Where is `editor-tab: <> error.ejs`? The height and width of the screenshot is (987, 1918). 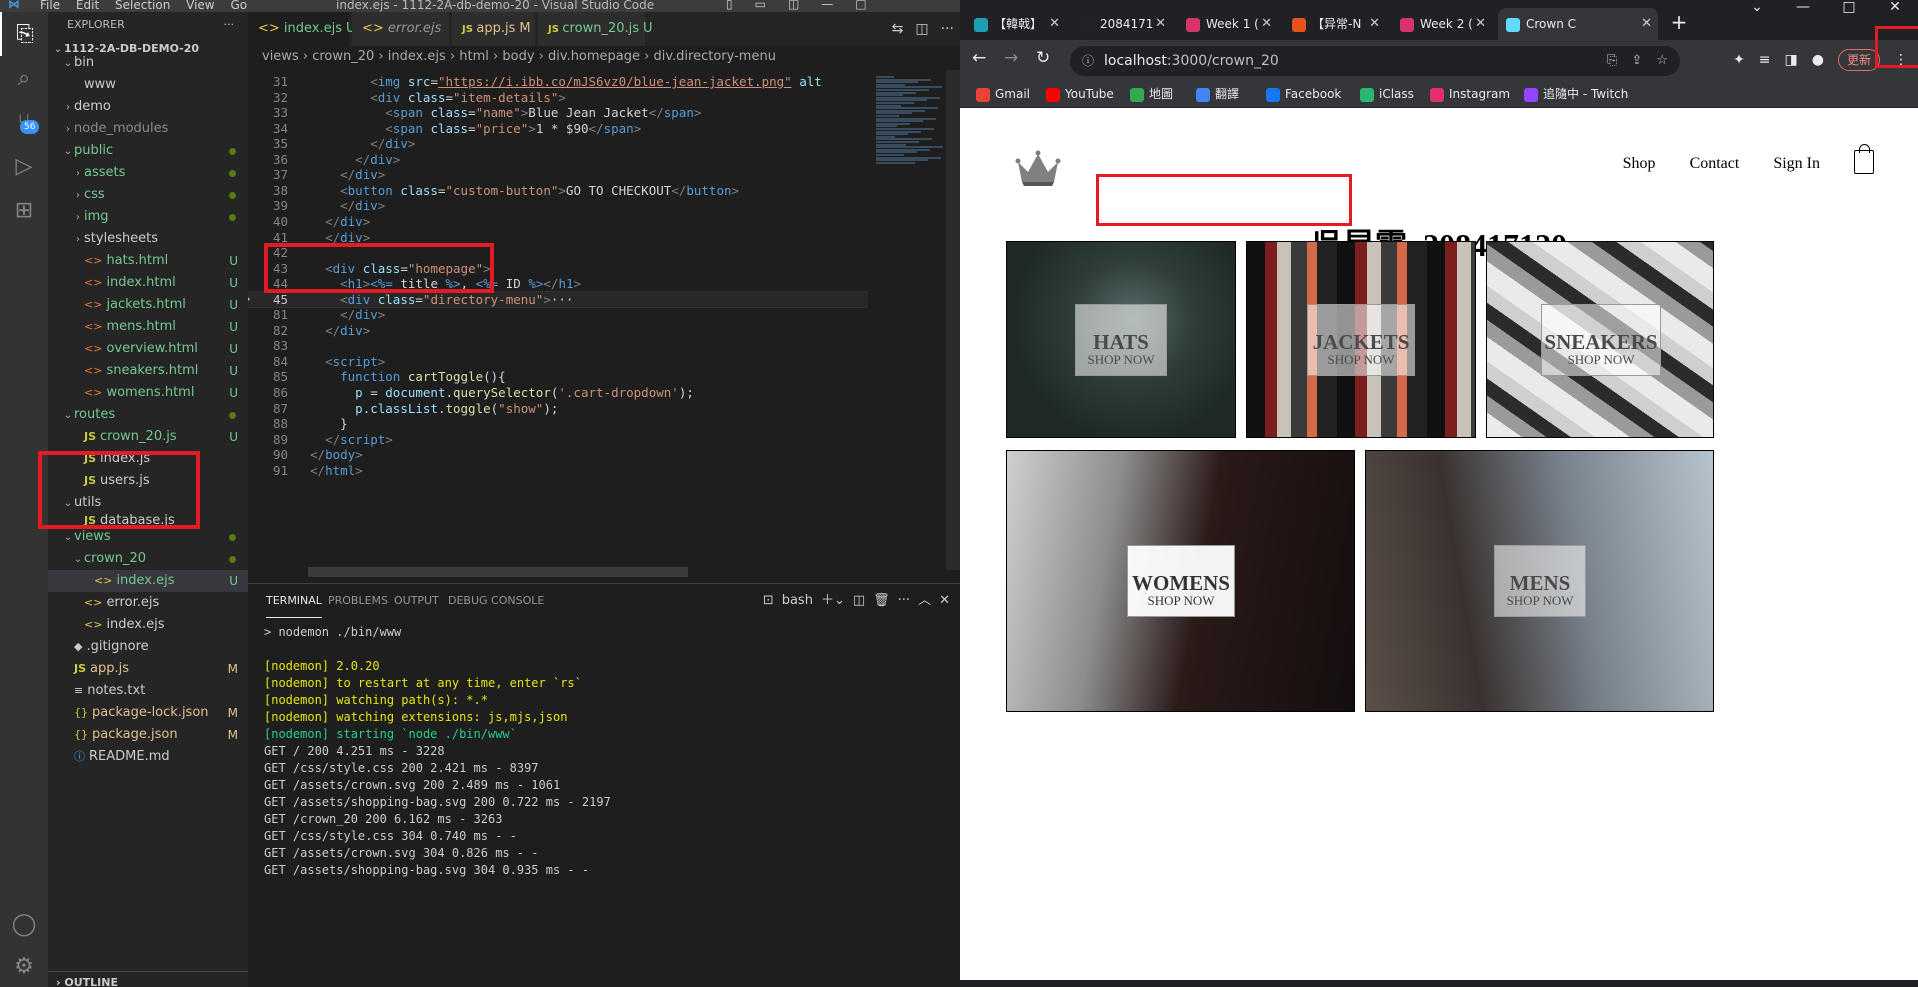
editor-tab: <> error.ejs is located at coordinates (401, 29).